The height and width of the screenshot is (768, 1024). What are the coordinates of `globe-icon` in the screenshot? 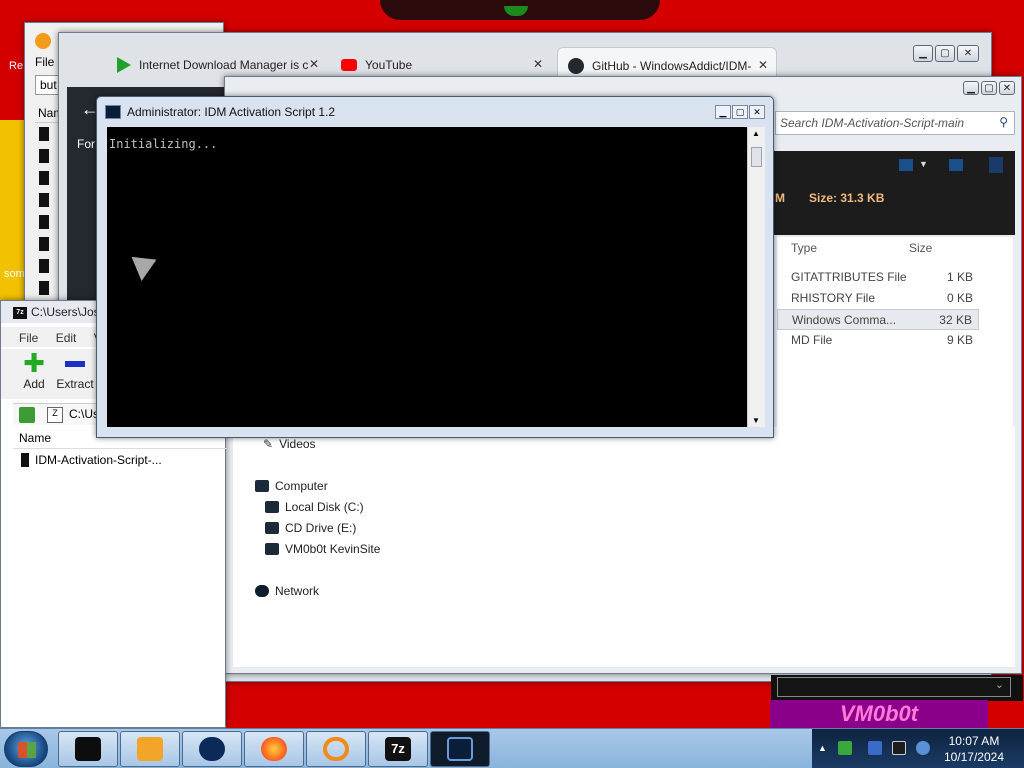 It's located at (212, 749).